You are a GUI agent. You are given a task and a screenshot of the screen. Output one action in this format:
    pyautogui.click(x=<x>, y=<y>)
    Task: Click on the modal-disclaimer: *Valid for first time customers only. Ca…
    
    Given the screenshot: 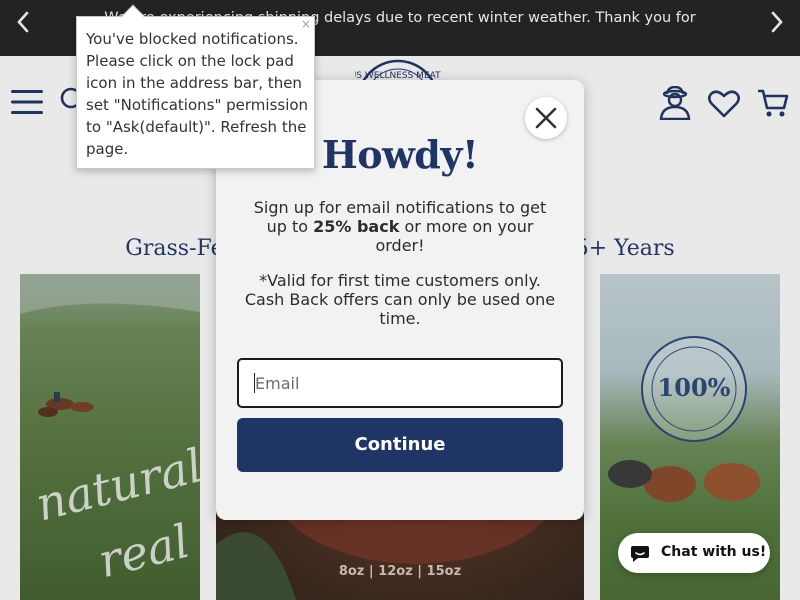 What is the action you would take?
    pyautogui.click(x=400, y=299)
    